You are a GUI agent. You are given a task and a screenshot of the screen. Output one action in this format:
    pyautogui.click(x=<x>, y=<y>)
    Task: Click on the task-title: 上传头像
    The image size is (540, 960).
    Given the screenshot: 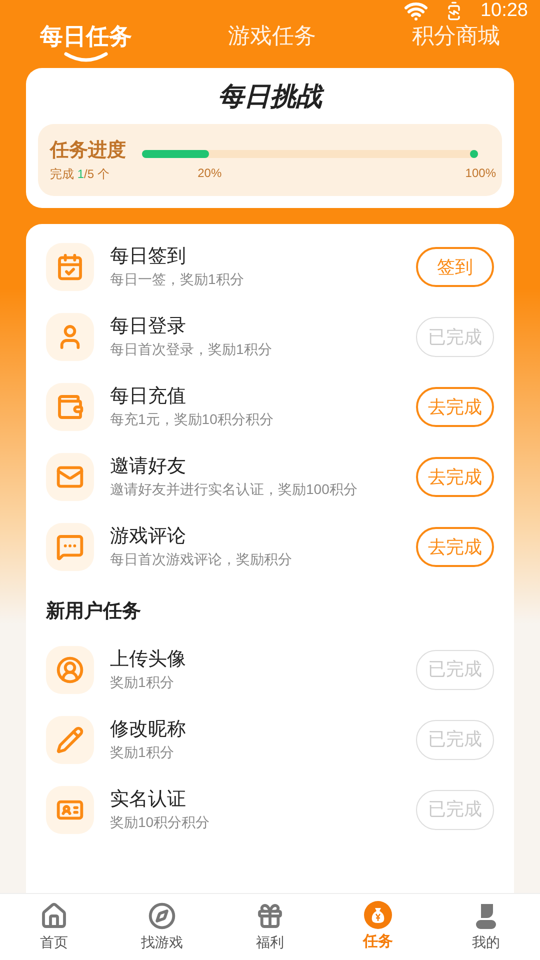 What is the action you would take?
    pyautogui.click(x=148, y=660)
    